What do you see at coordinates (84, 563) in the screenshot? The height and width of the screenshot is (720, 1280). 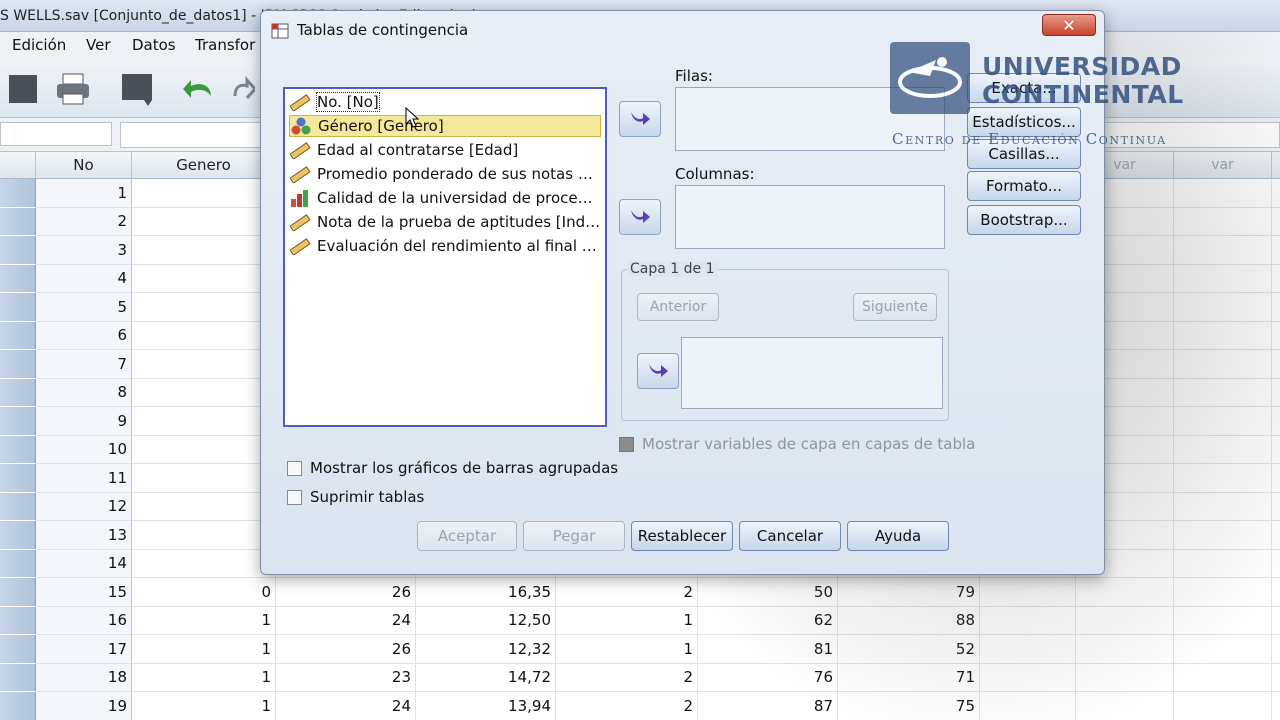 I see `row-number-cell: 14` at bounding box center [84, 563].